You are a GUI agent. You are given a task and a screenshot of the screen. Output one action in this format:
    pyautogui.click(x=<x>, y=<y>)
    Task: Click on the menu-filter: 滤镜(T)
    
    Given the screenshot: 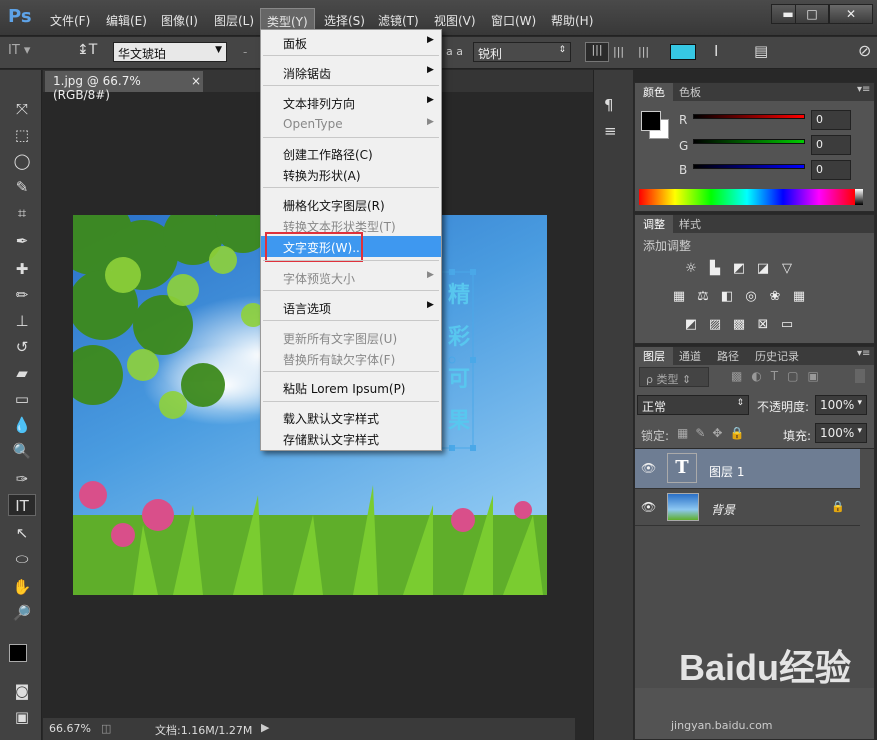 What is the action you would take?
    pyautogui.click(x=398, y=20)
    